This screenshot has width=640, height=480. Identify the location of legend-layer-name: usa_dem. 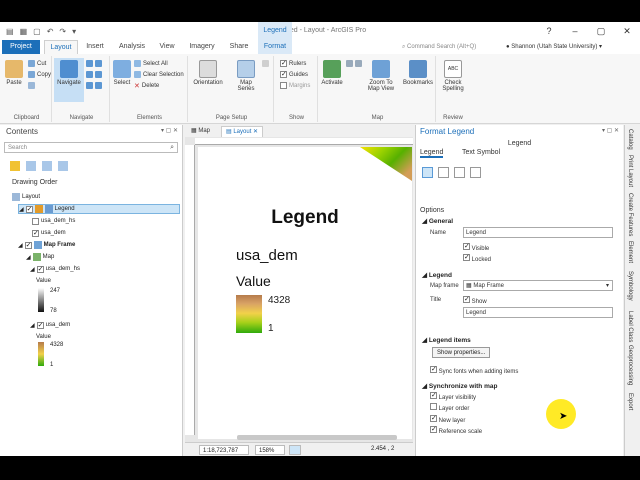
(267, 255).